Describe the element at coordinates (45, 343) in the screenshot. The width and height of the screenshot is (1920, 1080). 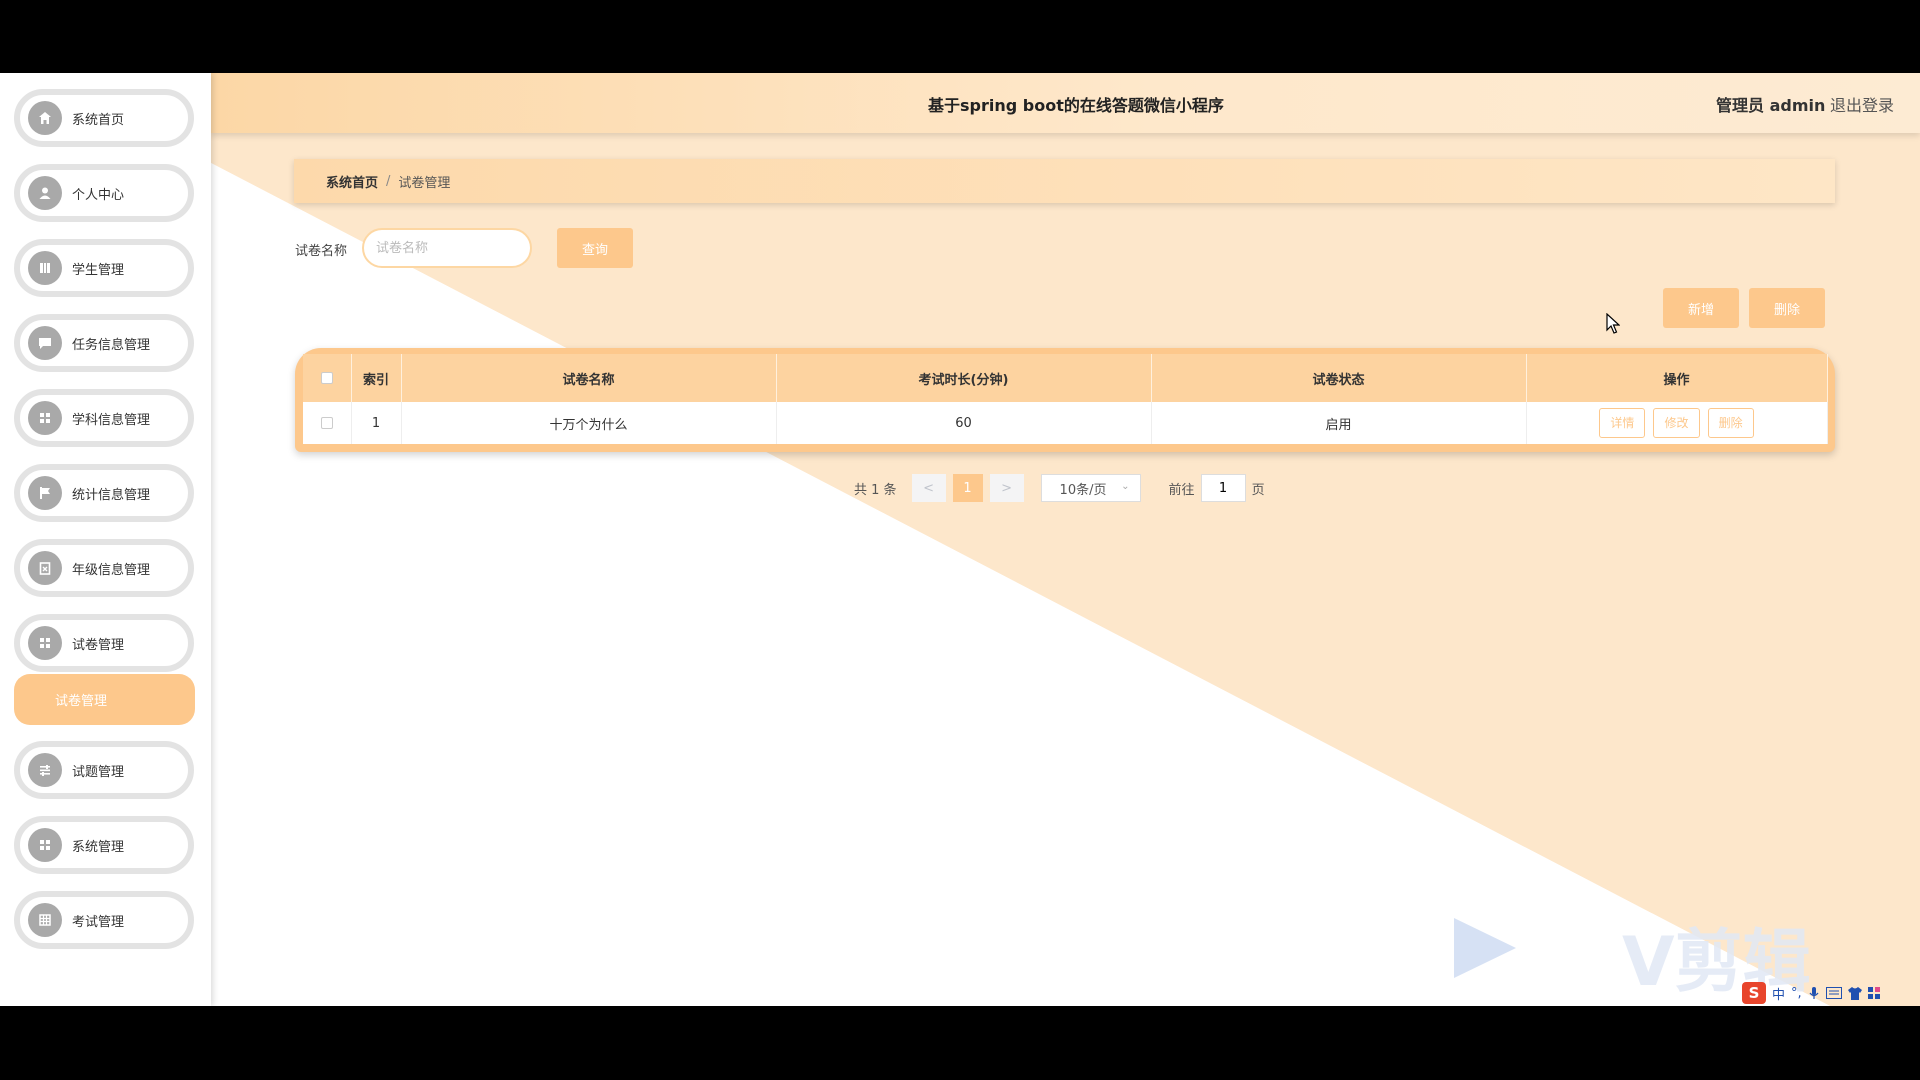
I see `chat-icon` at that location.